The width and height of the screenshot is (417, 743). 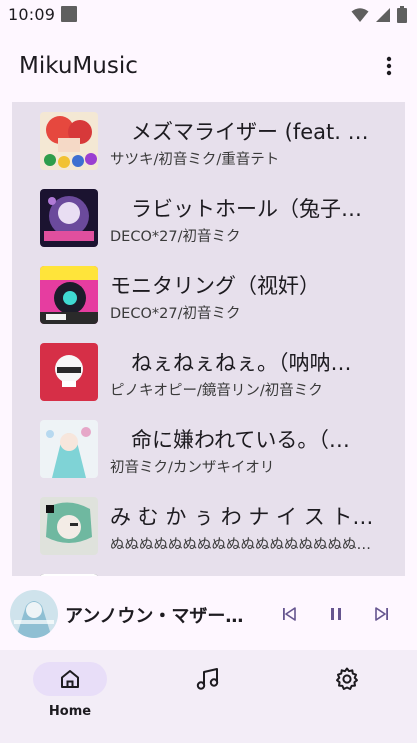 I want to click on app-title: MikuMusic, so click(x=78, y=66).